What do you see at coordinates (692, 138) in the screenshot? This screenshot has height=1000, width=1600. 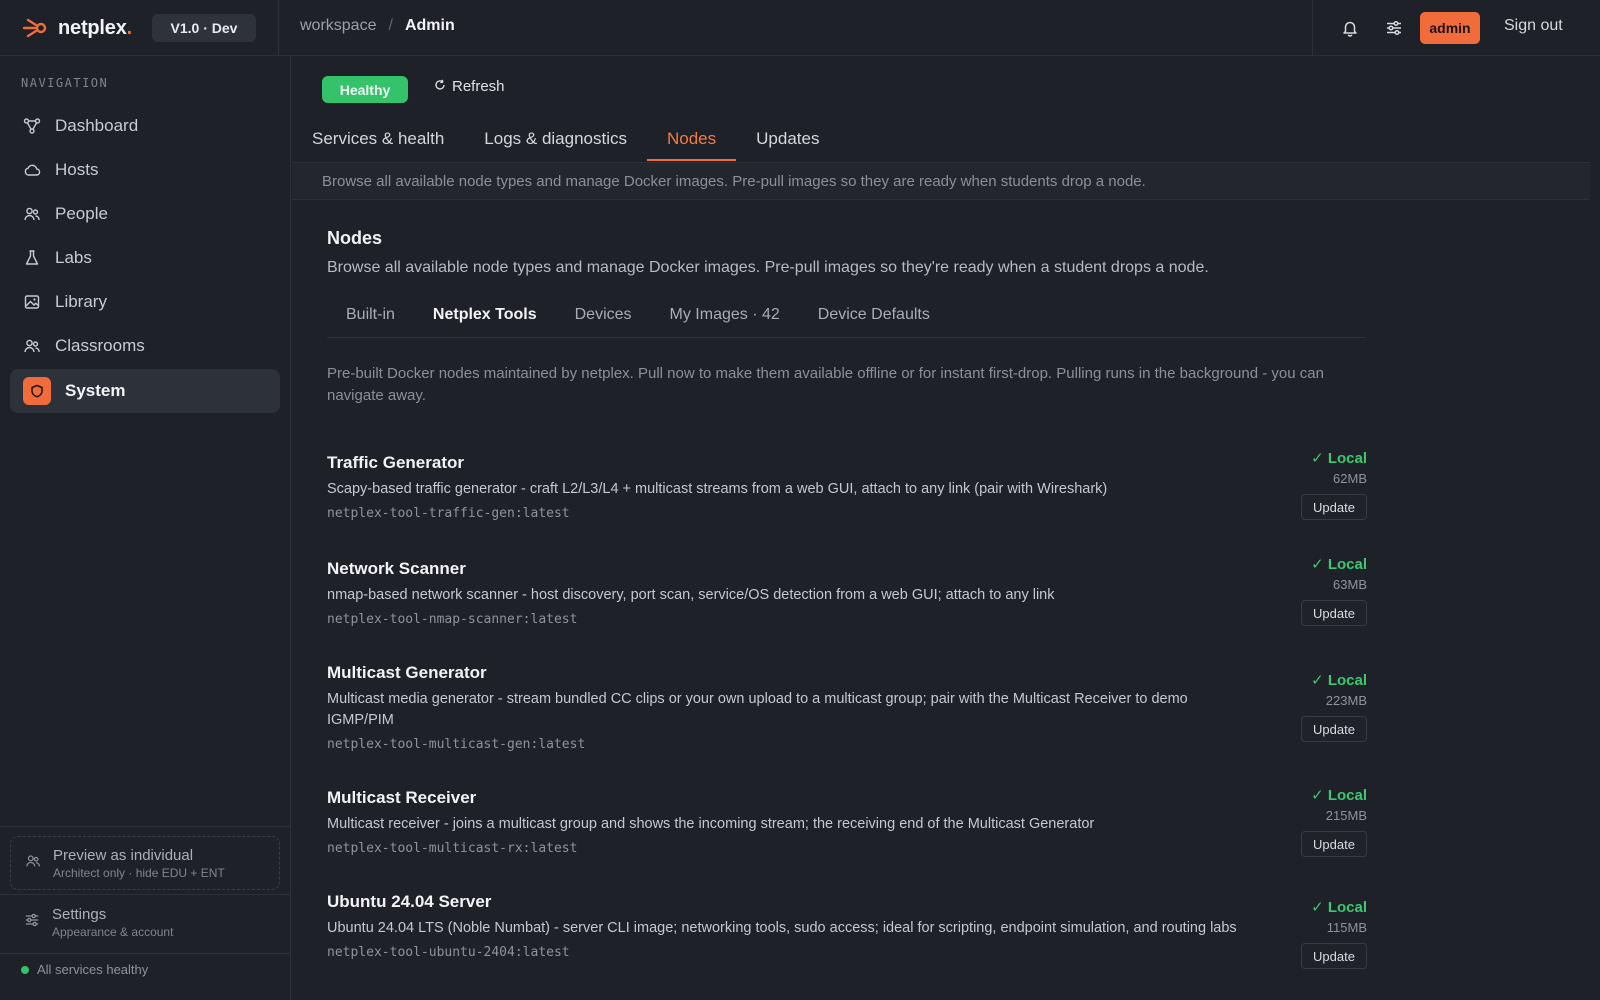 I see `tab-nodes: Nodes` at bounding box center [692, 138].